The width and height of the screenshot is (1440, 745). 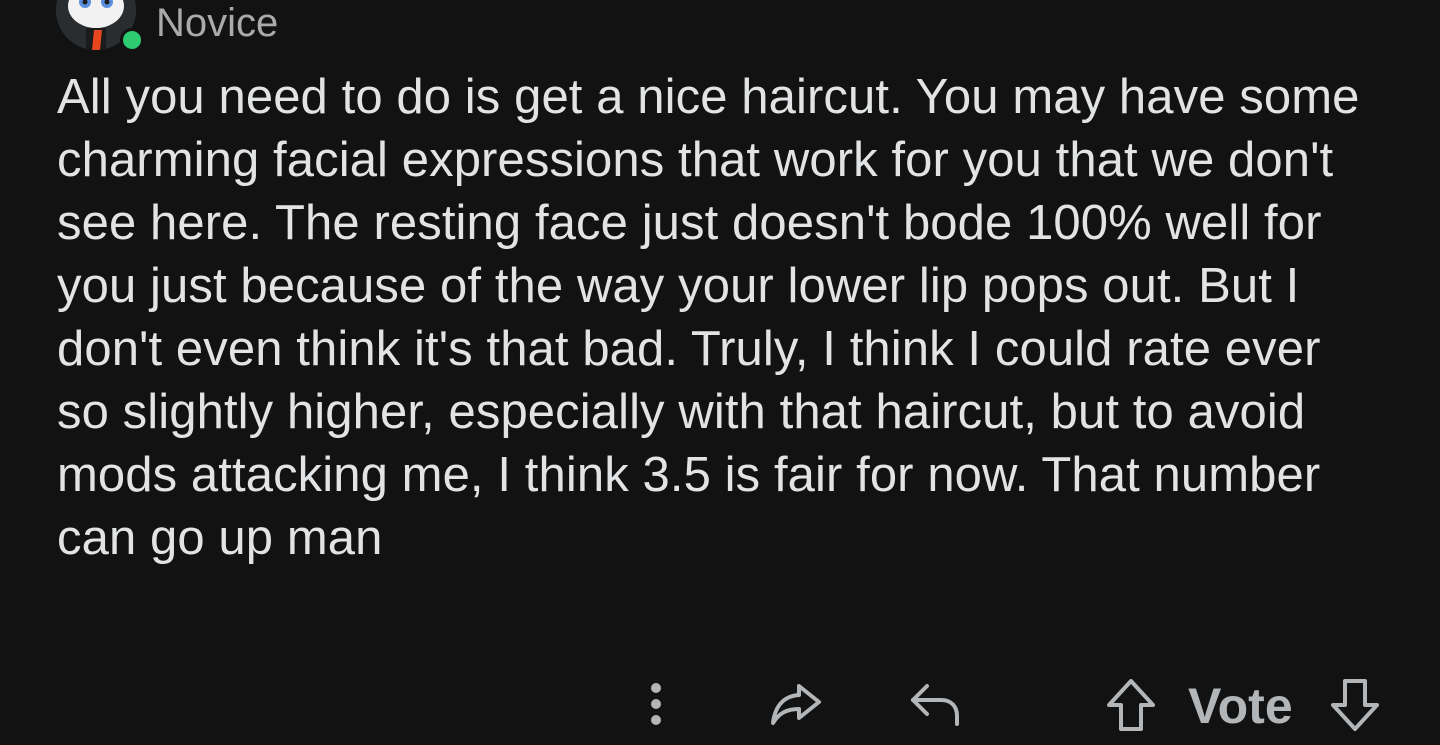 I want to click on reply-button, so click(x=934, y=704).